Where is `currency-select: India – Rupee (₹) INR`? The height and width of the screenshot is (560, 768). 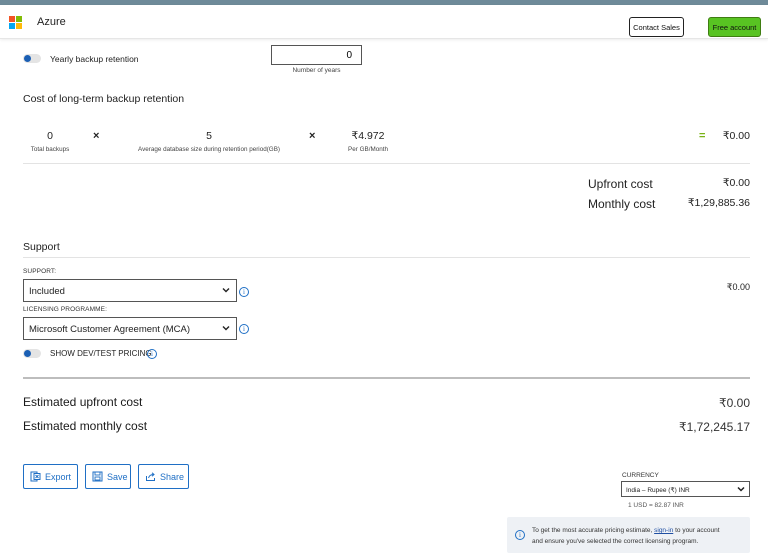 currency-select: India – Rupee (₹) INR is located at coordinates (685, 489).